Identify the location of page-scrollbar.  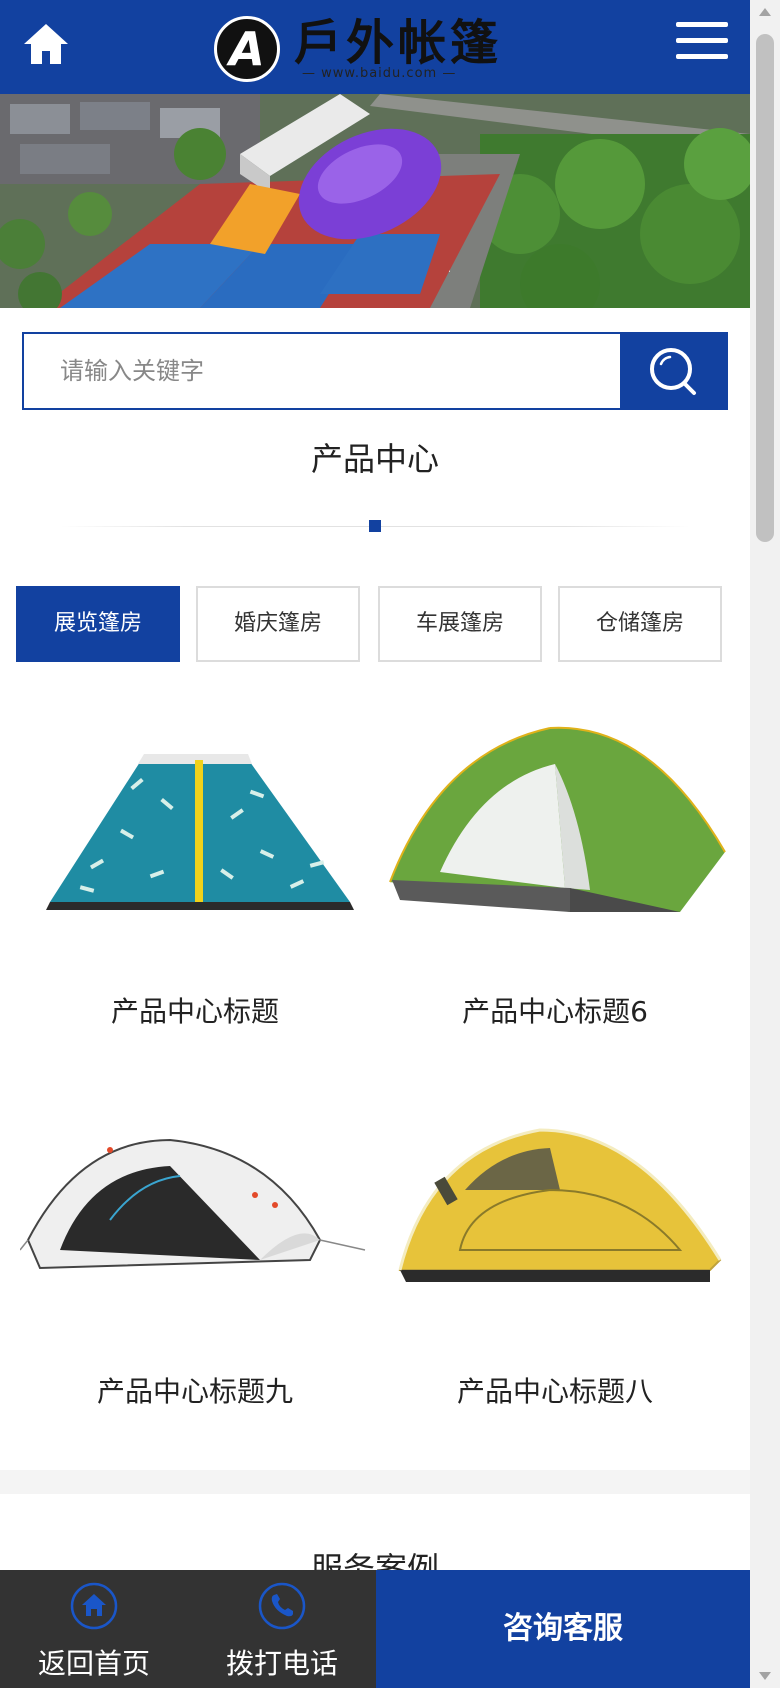
(765, 844).